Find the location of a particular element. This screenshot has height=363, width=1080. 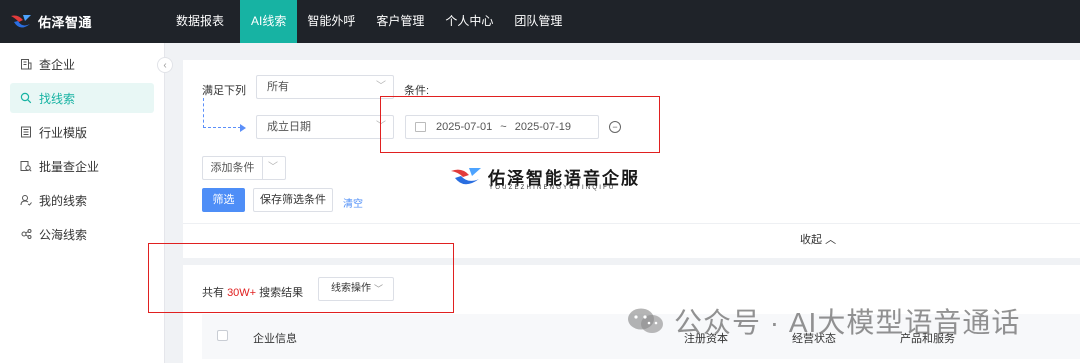

nav-item-team: 团队管理 is located at coordinates (538, 21).